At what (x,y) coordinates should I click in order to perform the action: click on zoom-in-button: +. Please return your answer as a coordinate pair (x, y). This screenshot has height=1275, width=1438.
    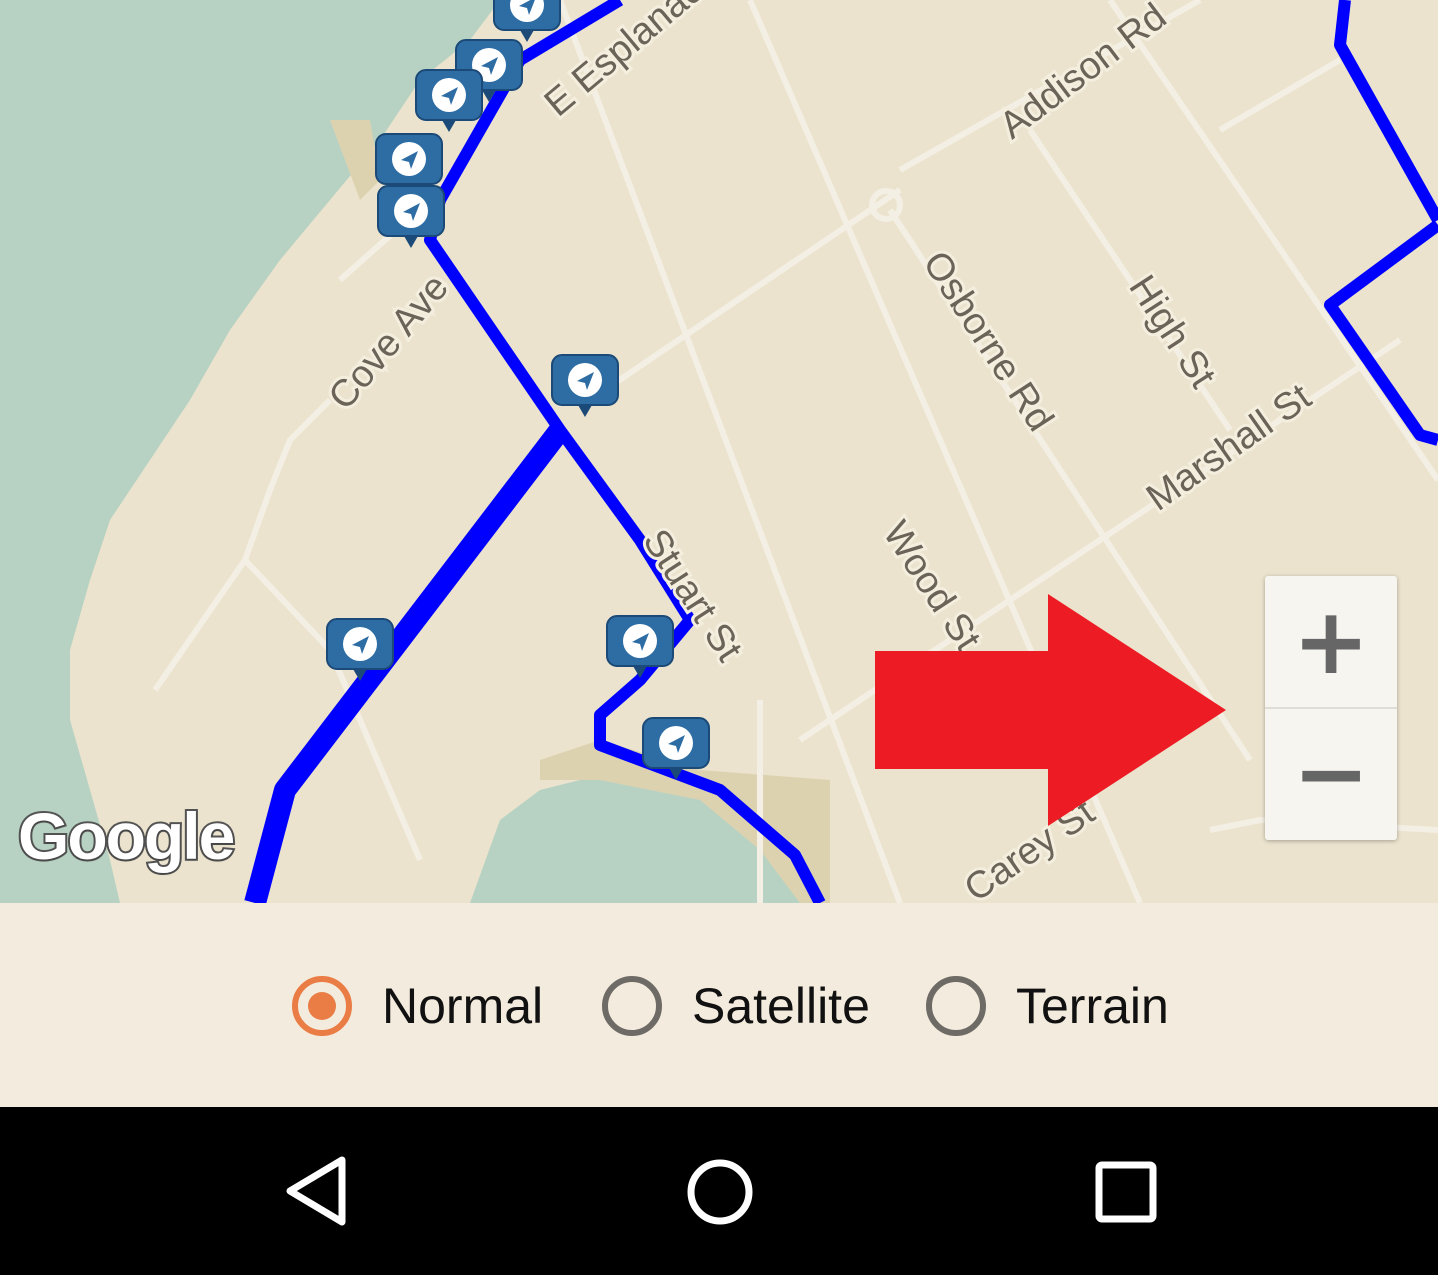
    Looking at the image, I should click on (1331, 642).